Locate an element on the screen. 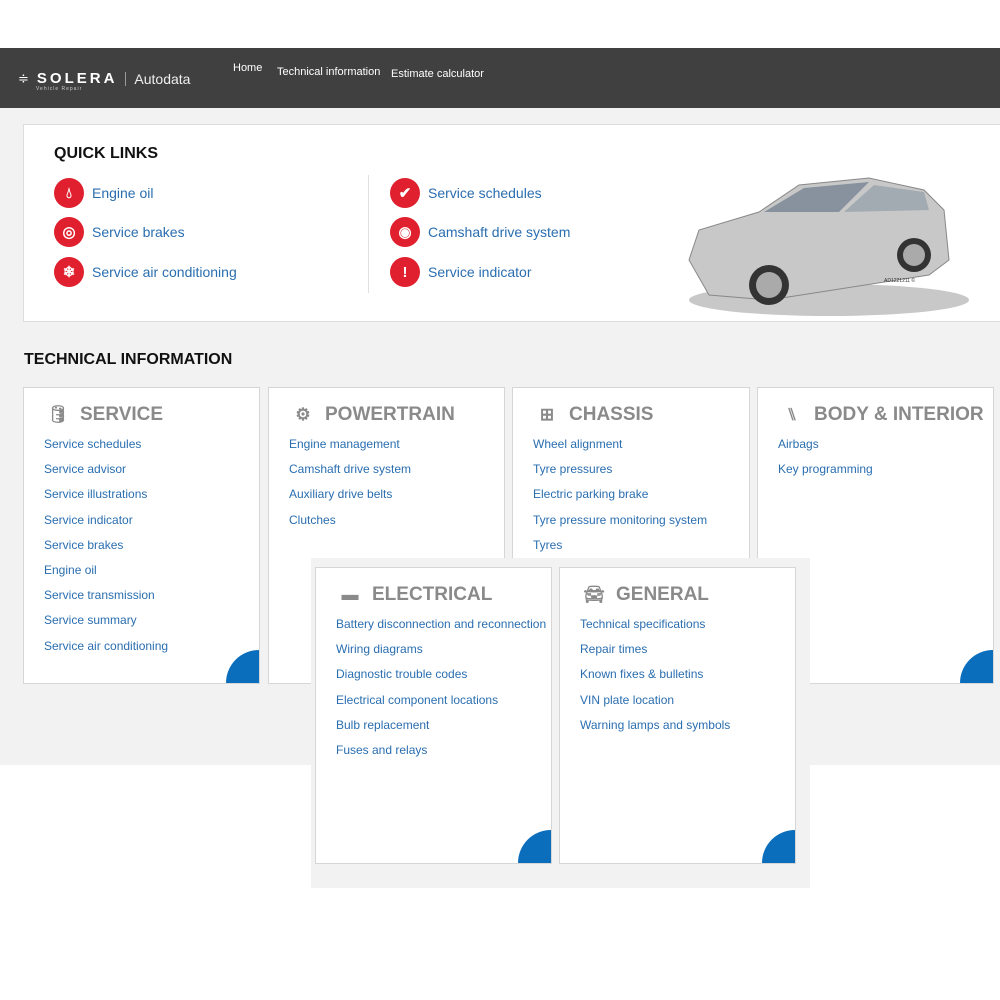  nav-estimate-calculator: Estimate calculator is located at coordinates (437, 74).